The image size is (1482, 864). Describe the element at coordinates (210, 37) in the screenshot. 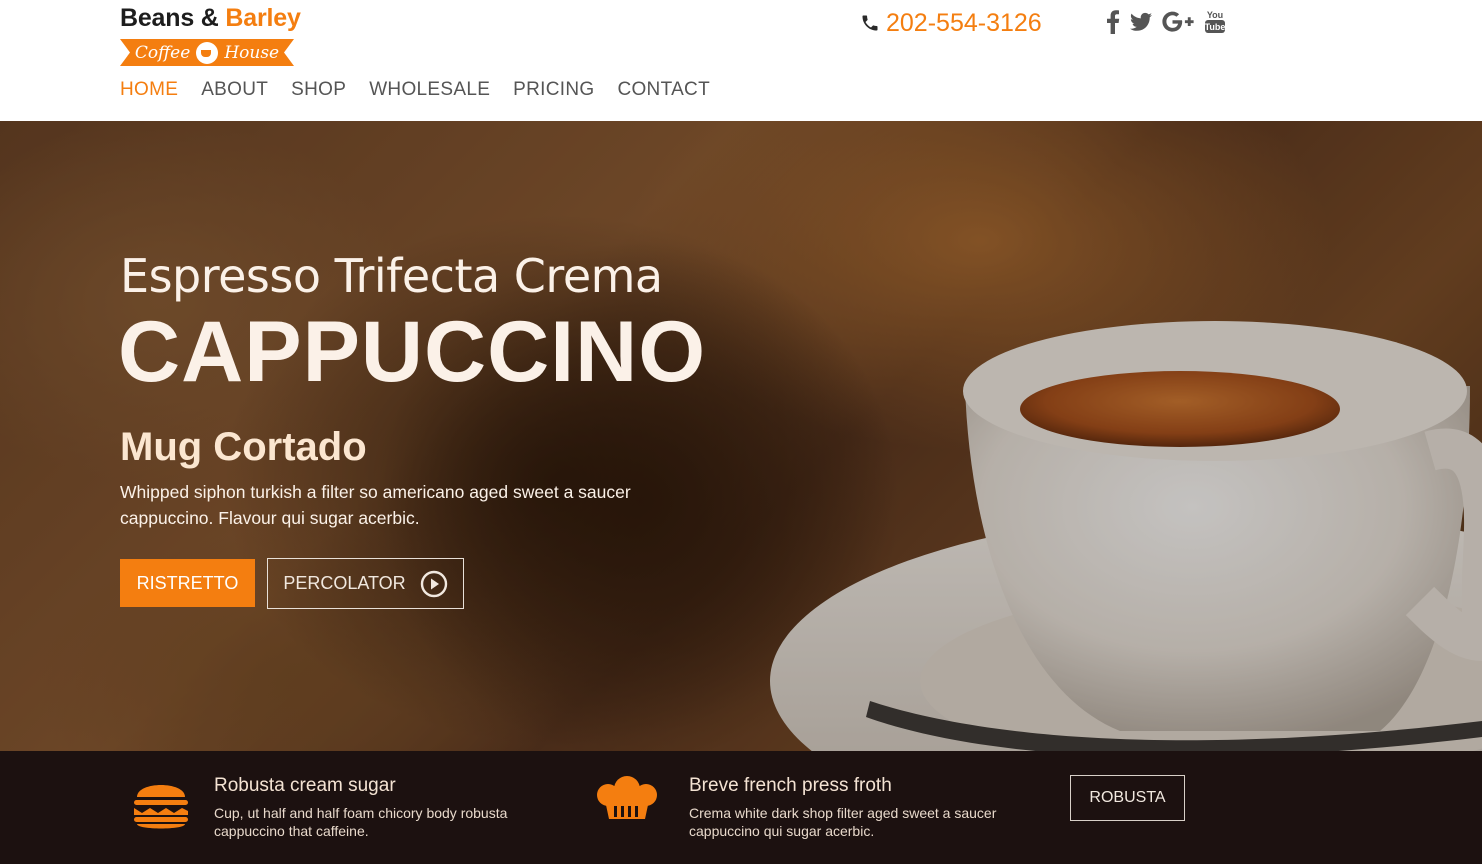

I see `brand-logo: Beans & Barley Coffee House` at that location.